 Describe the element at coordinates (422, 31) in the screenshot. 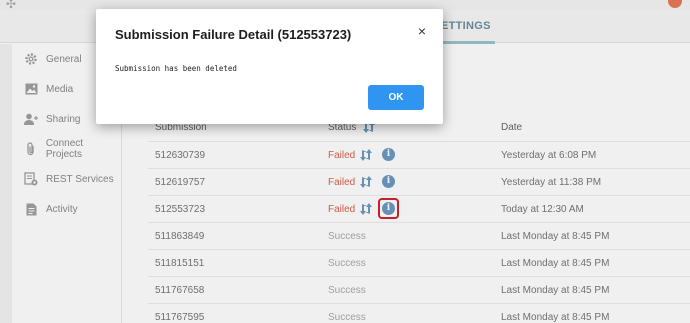

I see `close-icon: ×` at that location.